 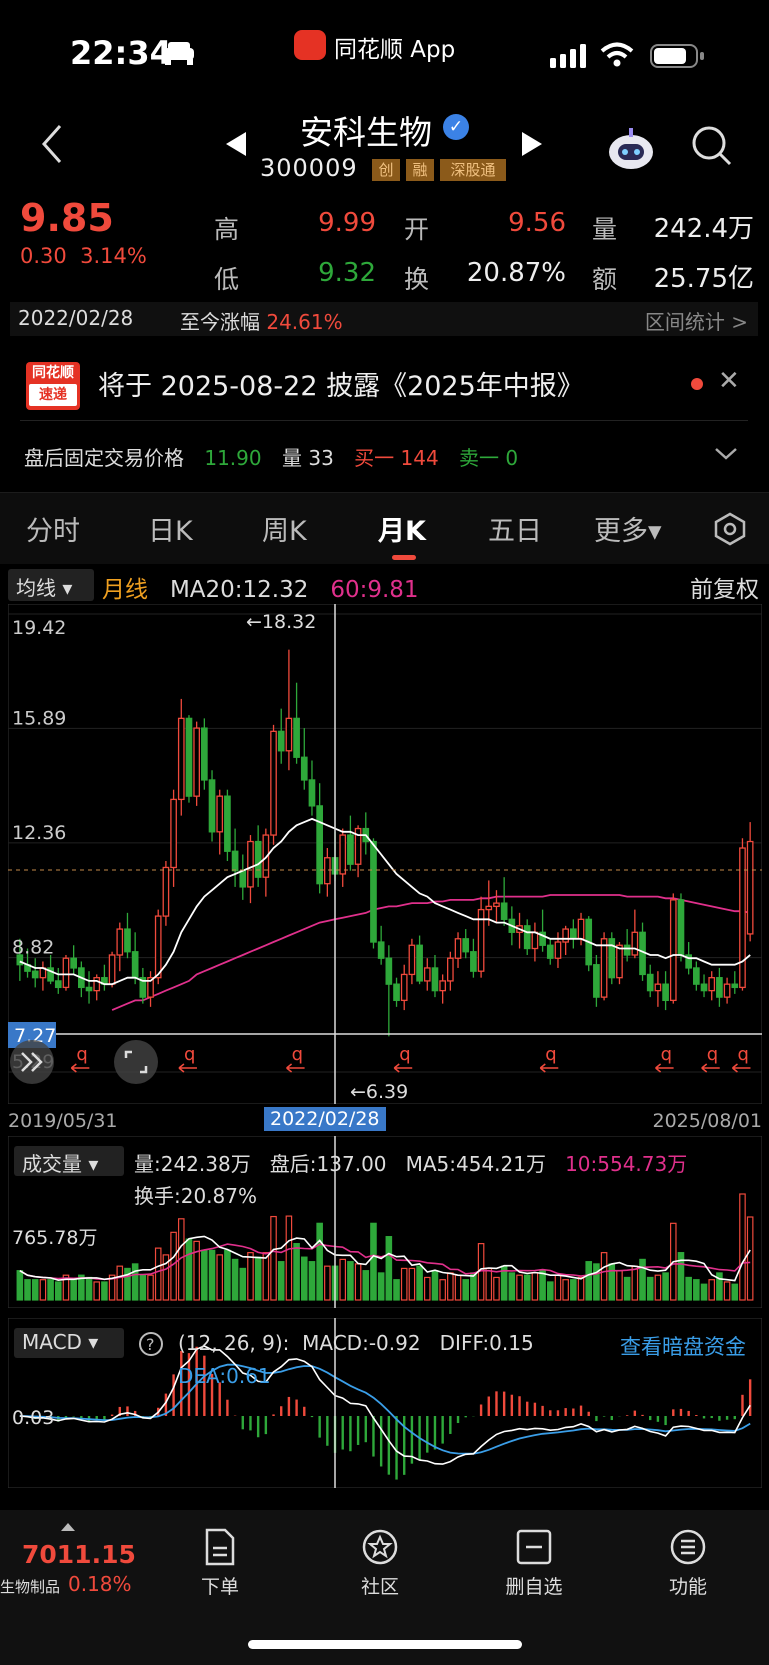 I want to click on news-text: 将于 2025-08-22 披露《2025年中报》, so click(x=341, y=383).